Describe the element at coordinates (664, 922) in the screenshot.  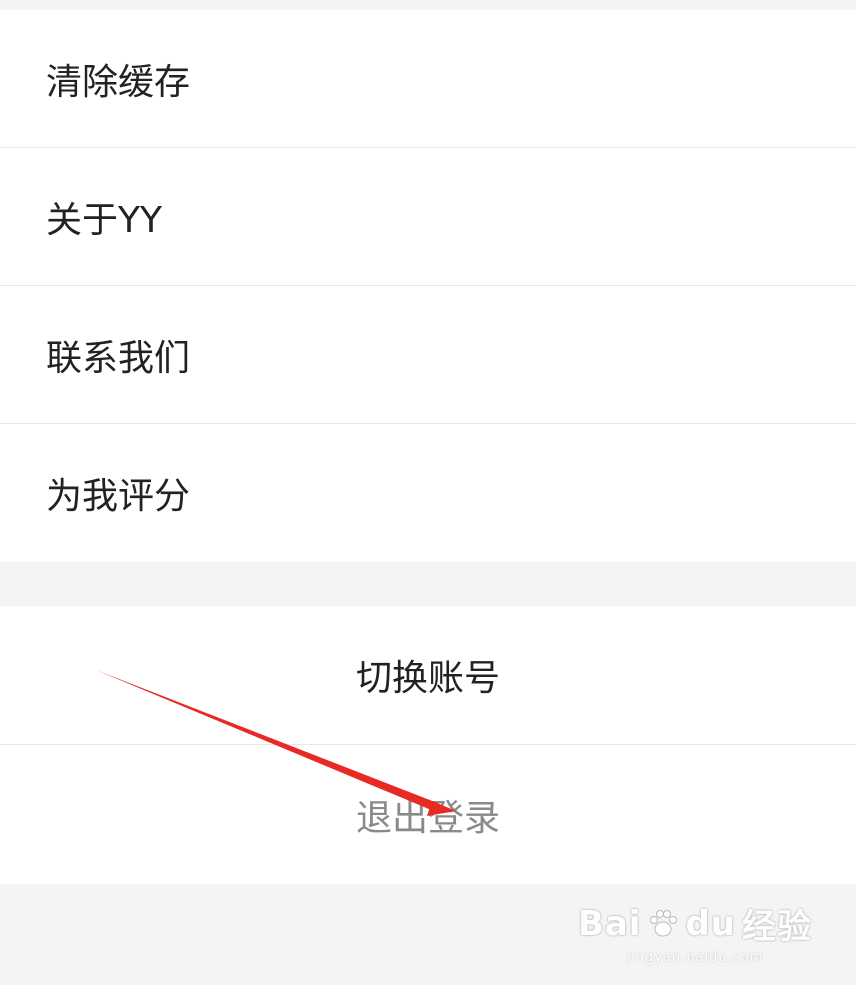
I see `paw-icon` at that location.